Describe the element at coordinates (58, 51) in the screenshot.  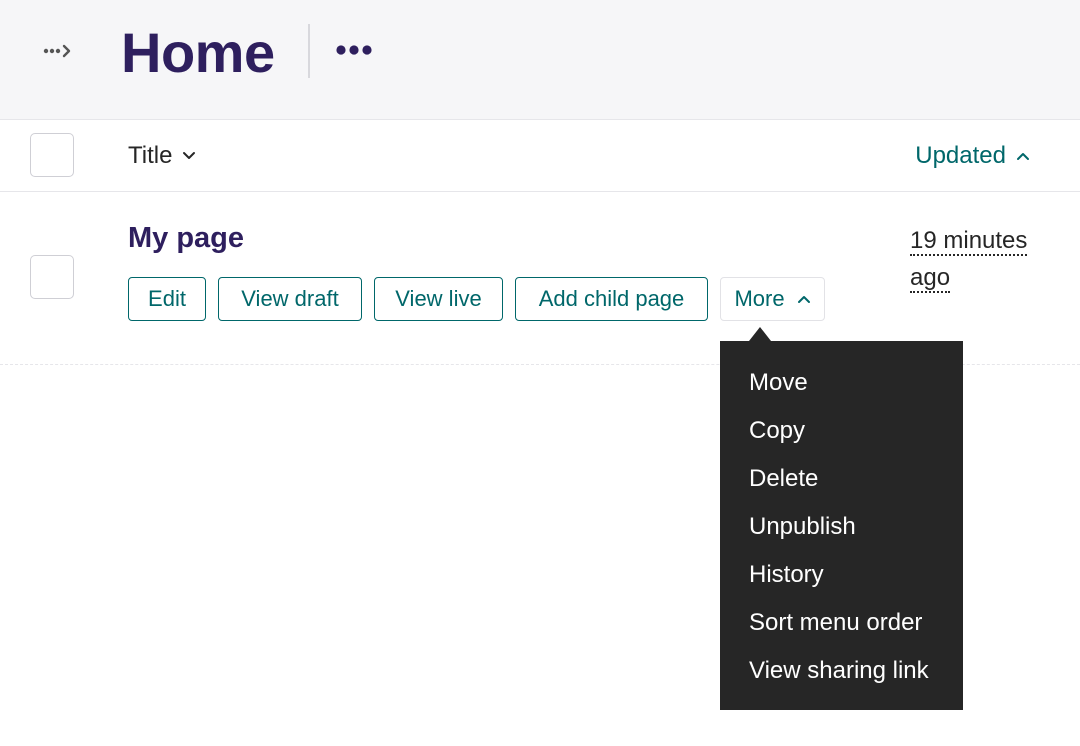
I see `breadcrumb-expand-icon` at that location.